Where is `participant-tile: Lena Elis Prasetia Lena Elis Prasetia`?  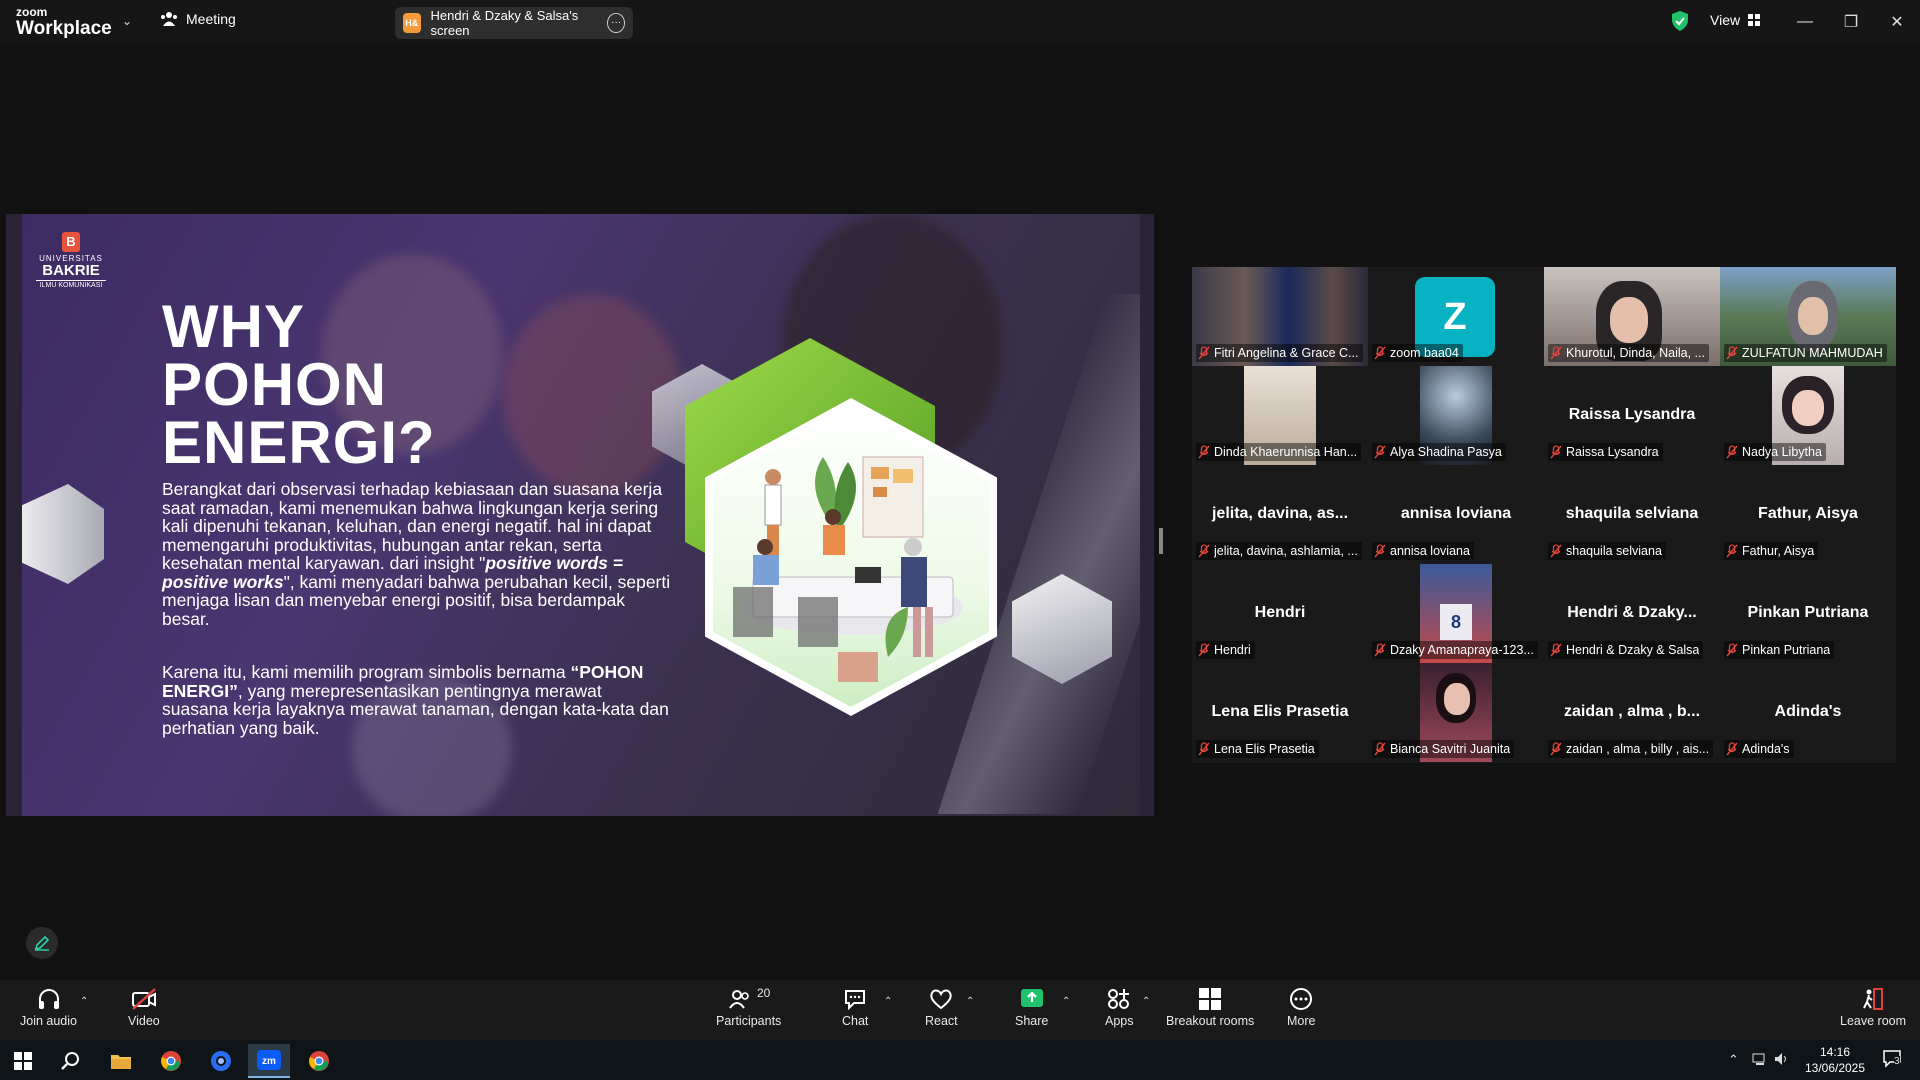
participant-tile: Lena Elis Prasetia Lena Elis Prasetia is located at coordinates (1280, 712).